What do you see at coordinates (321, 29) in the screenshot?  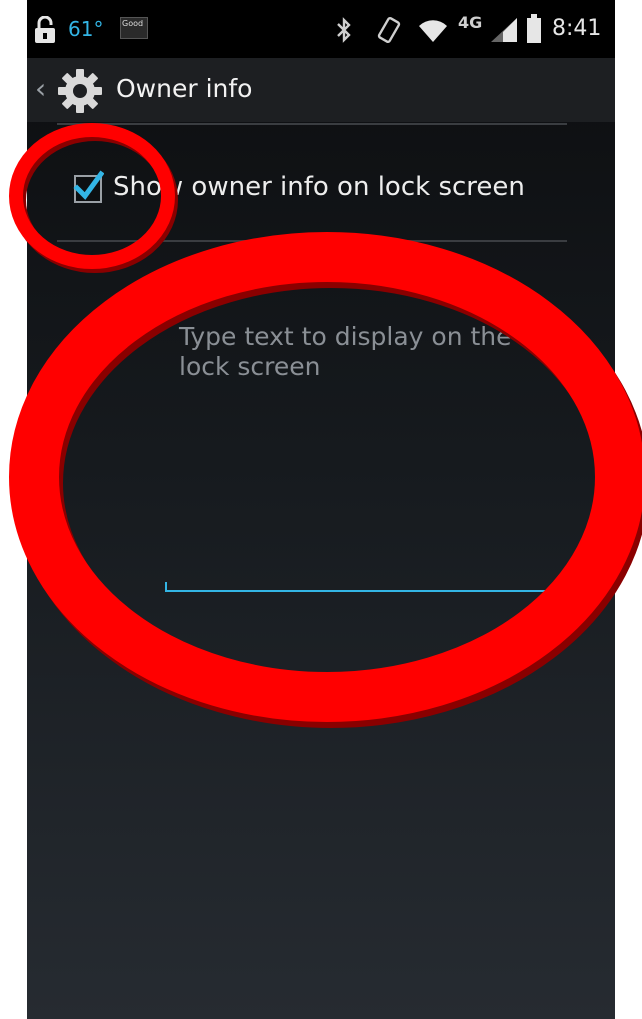 I see `status-bar: 61° Good 4G 8:41` at bounding box center [321, 29].